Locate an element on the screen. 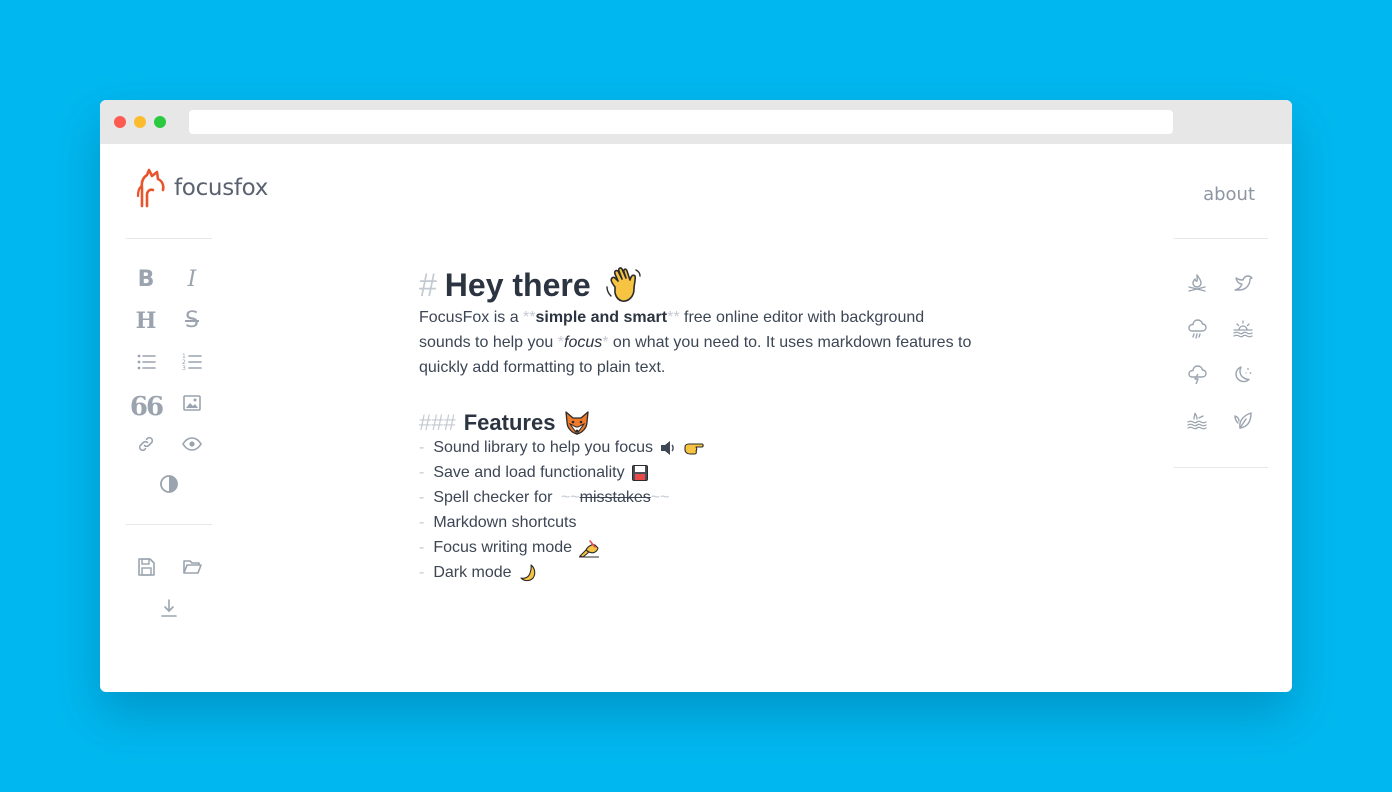  list-item: - Sound library to help you focus is located at coordinates (699, 447).